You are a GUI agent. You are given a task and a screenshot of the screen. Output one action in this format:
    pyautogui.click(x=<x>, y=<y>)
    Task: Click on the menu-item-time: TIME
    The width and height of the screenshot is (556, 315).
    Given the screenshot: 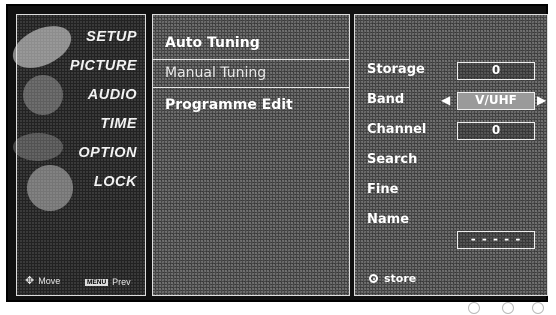 What is the action you would take?
    pyautogui.click(x=118, y=124)
    